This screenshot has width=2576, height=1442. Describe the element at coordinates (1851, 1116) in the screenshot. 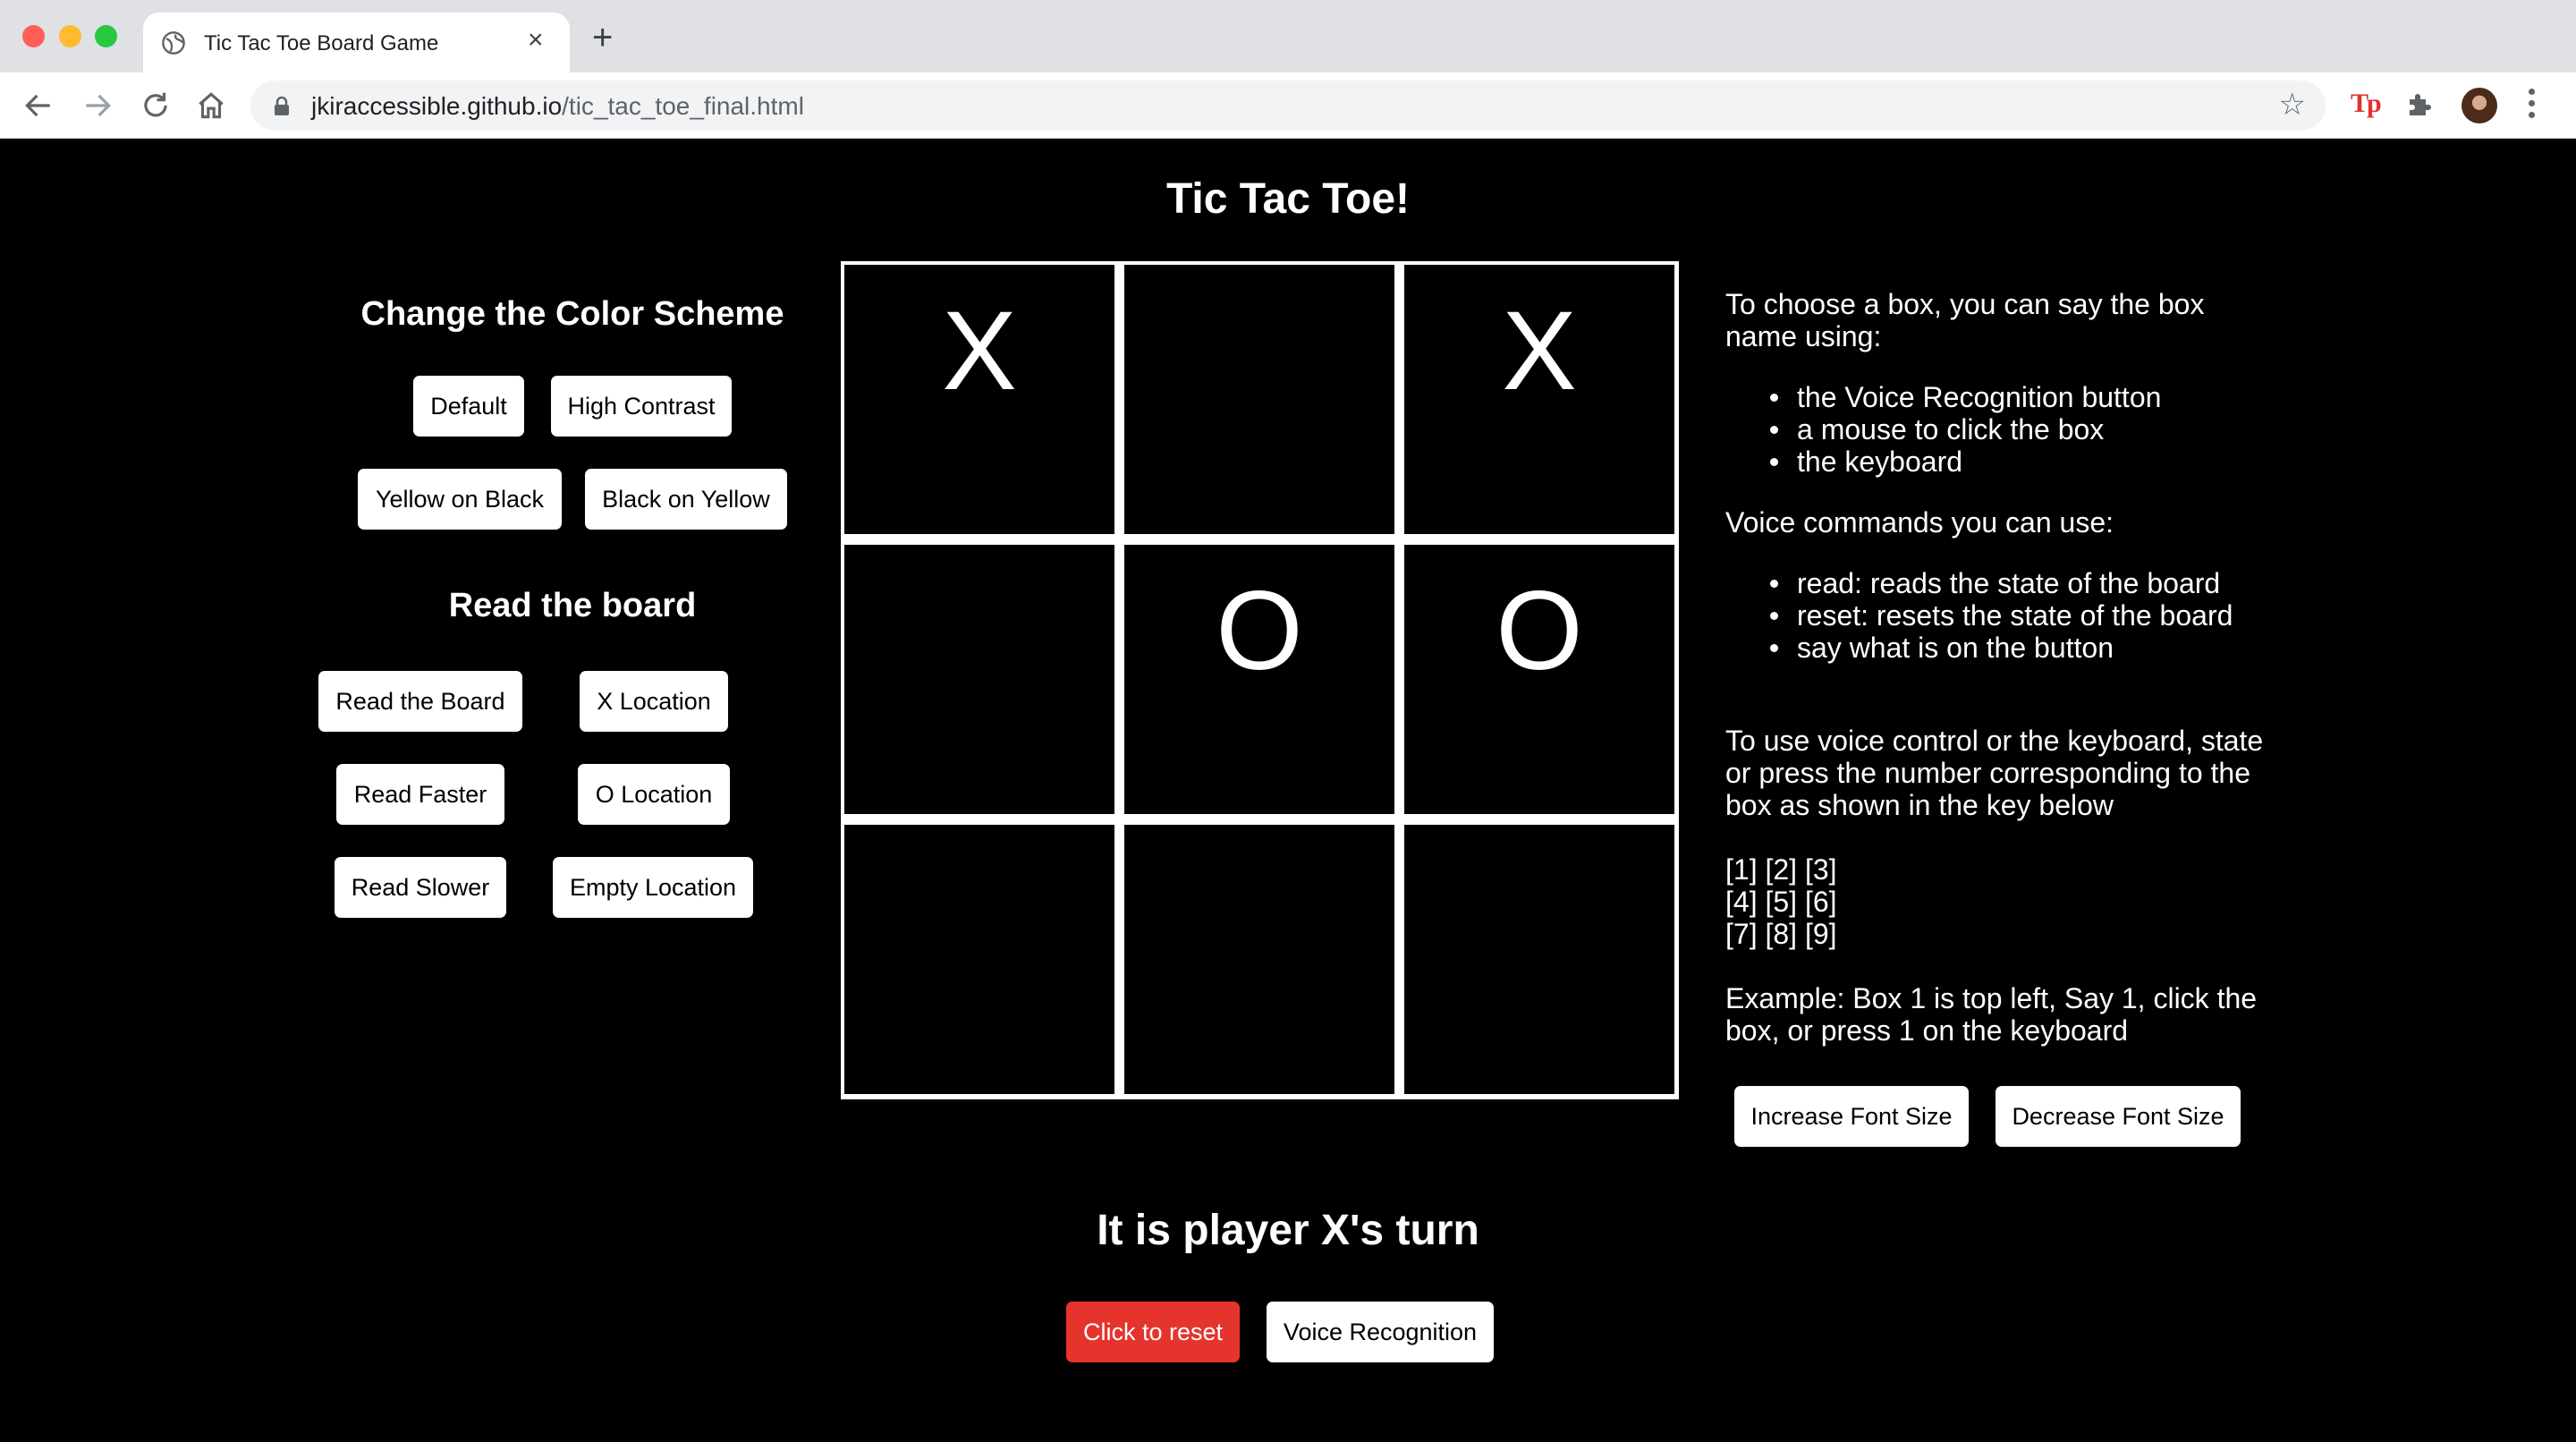

I see `increase-font-size-button: Increase Font Size` at that location.